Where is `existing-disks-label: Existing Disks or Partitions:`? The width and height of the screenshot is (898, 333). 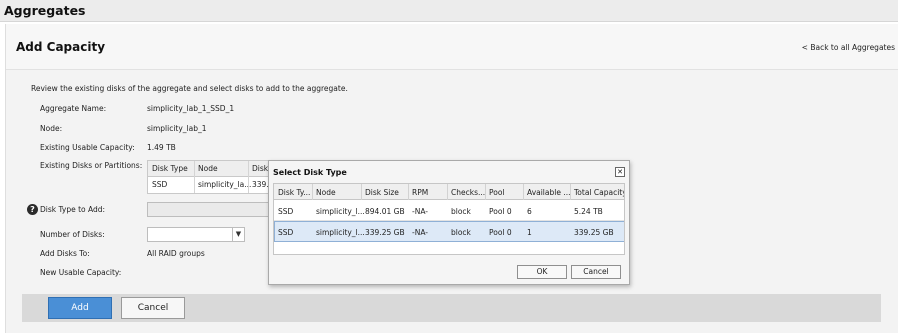
existing-disks-label: Existing Disks or Partitions: is located at coordinates (91, 165).